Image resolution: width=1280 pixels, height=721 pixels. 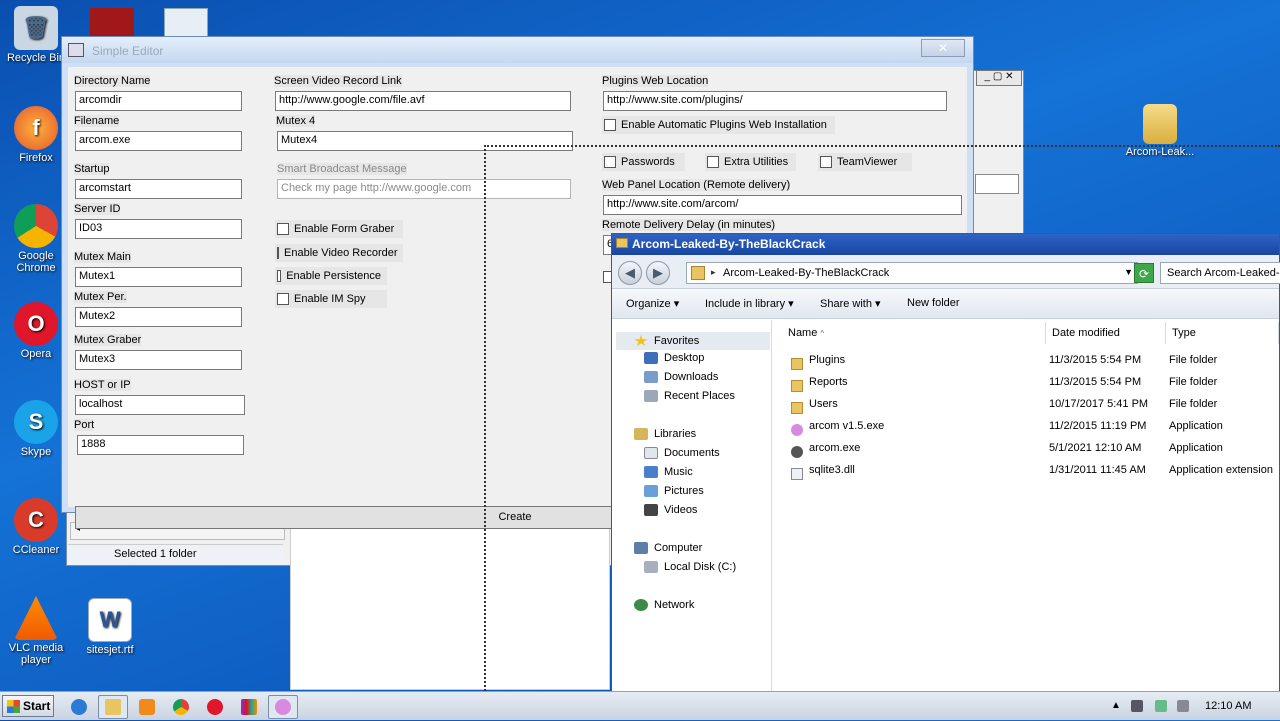 What do you see at coordinates (1128, 272) in the screenshot?
I see `chevron-down-icon: ▼` at bounding box center [1128, 272].